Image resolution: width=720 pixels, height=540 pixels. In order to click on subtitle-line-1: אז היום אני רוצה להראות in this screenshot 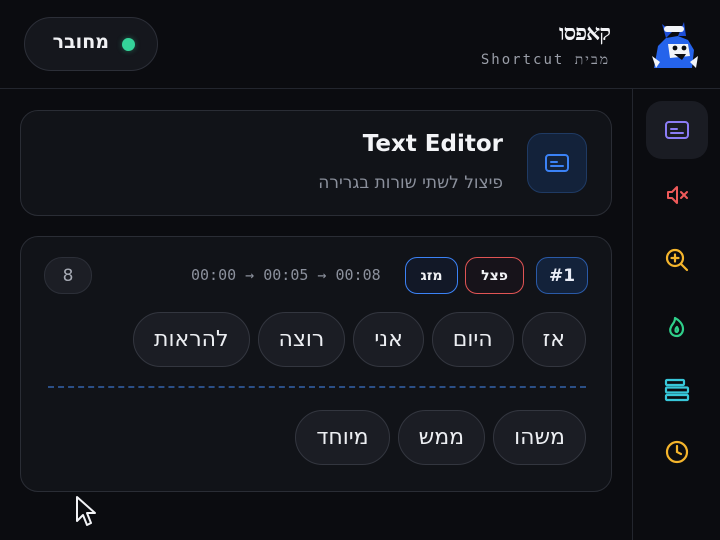, I will do `click(359, 339)`.